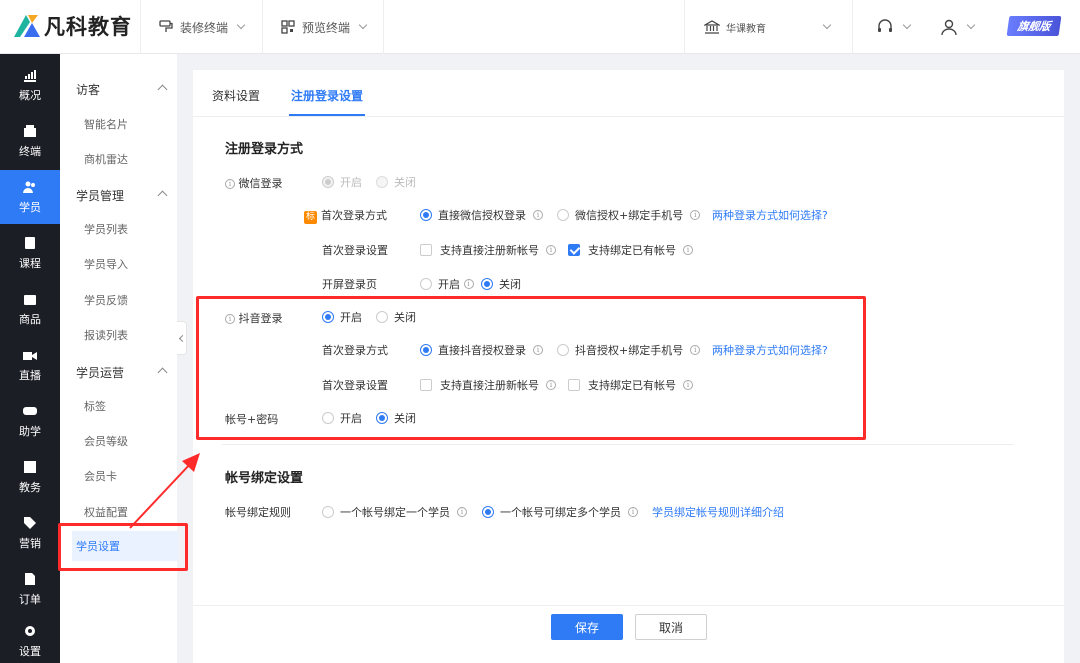 This screenshot has width=1080, height=663. Describe the element at coordinates (958, 27) in the screenshot. I see `account-menu` at that location.